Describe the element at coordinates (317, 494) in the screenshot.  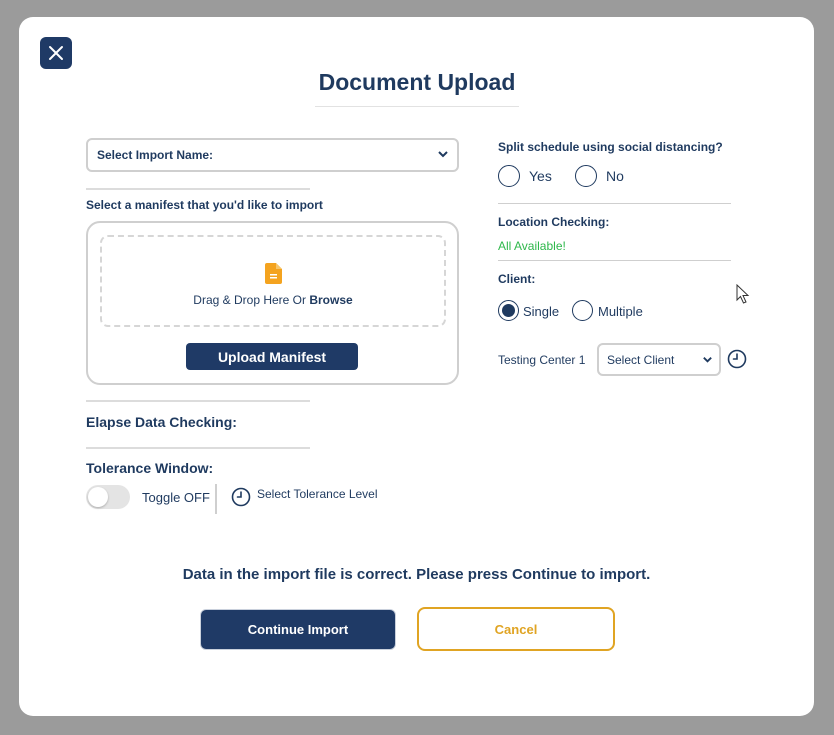
I see `tolerance-level-select: Select Tolerance Level` at that location.